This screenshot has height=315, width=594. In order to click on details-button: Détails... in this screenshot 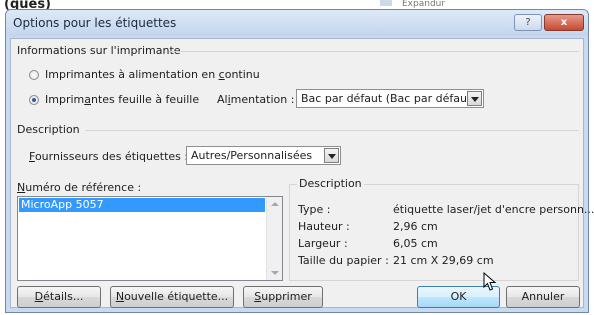, I will do `click(59, 297)`.